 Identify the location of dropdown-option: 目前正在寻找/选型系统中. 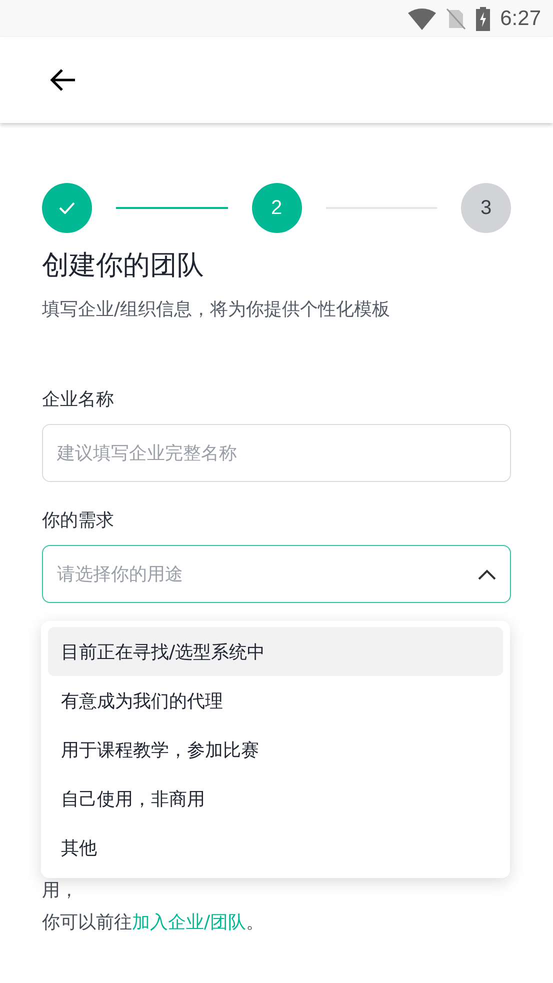
(275, 651).